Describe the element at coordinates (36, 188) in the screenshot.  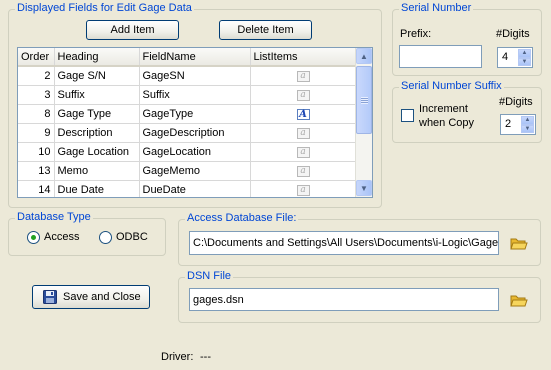
I see `order-cell: 14` at that location.